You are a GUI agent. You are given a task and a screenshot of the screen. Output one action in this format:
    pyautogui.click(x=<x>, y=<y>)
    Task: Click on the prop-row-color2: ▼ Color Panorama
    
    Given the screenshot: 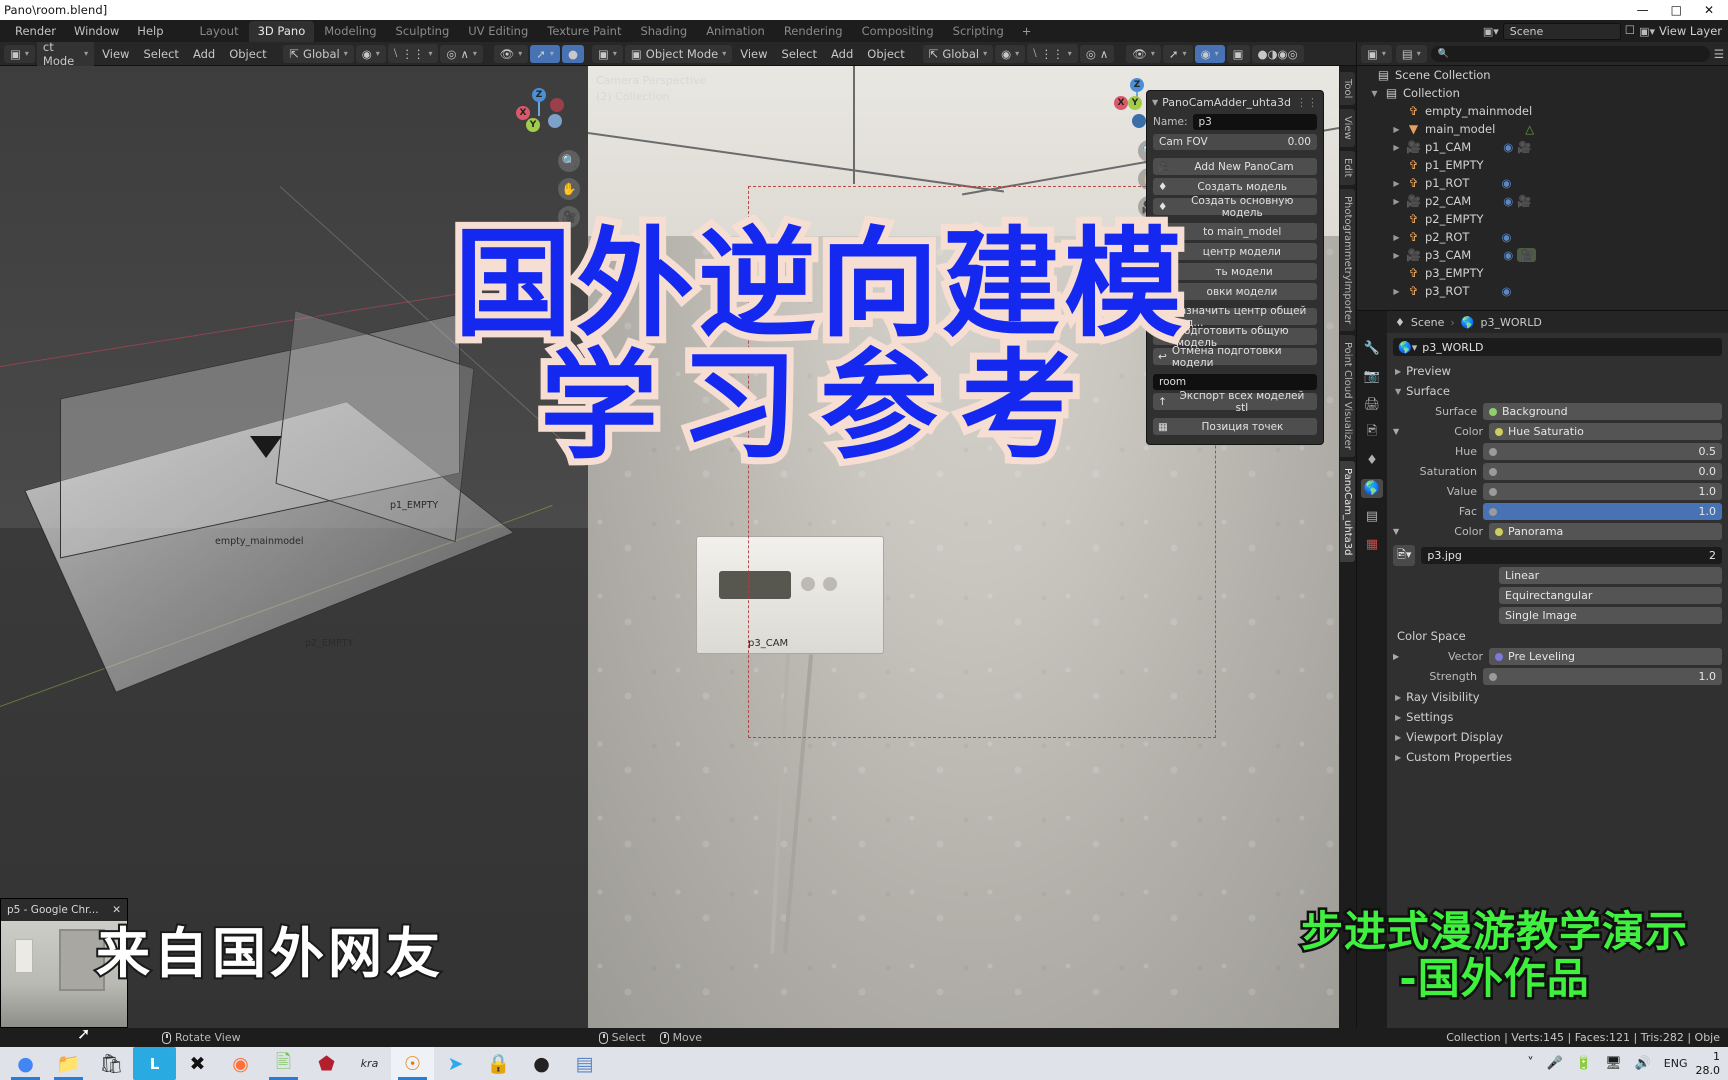 What is the action you would take?
    pyautogui.click(x=1557, y=531)
    